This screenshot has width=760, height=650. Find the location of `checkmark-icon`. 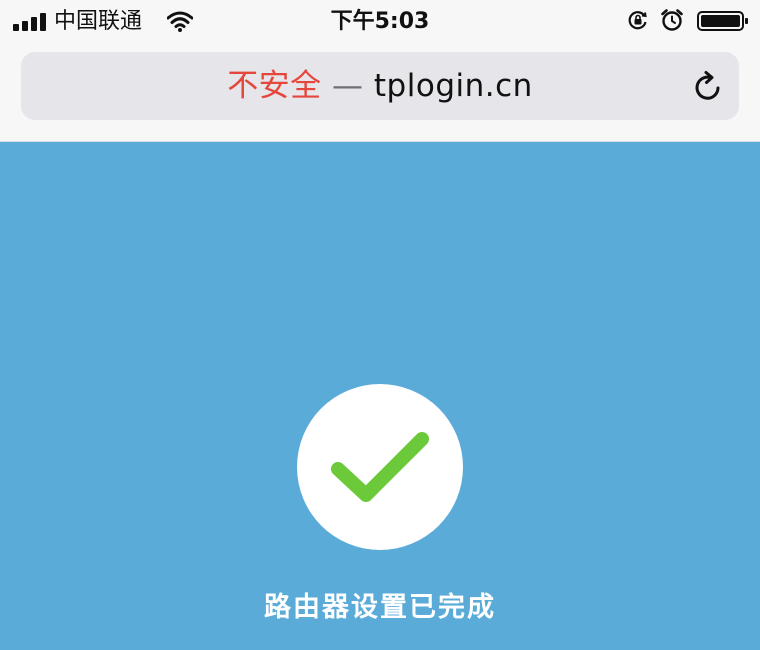

checkmark-icon is located at coordinates (380, 467).